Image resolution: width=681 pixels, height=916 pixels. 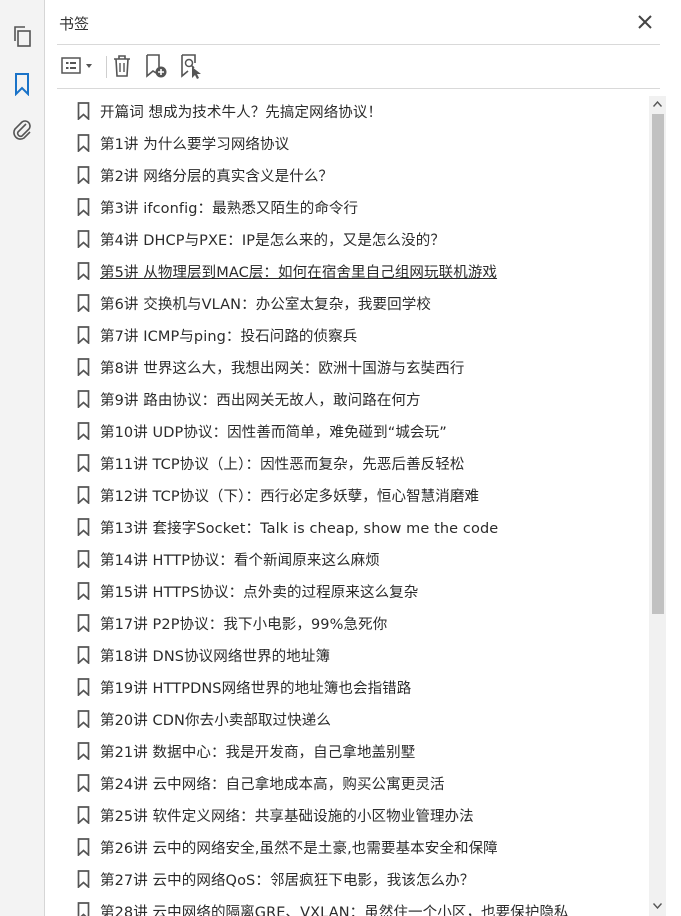 What do you see at coordinates (240, 561) in the screenshot?
I see `bookmark-label: 第14讲 HTTP协议：看个新闻原来这么麻烦` at bounding box center [240, 561].